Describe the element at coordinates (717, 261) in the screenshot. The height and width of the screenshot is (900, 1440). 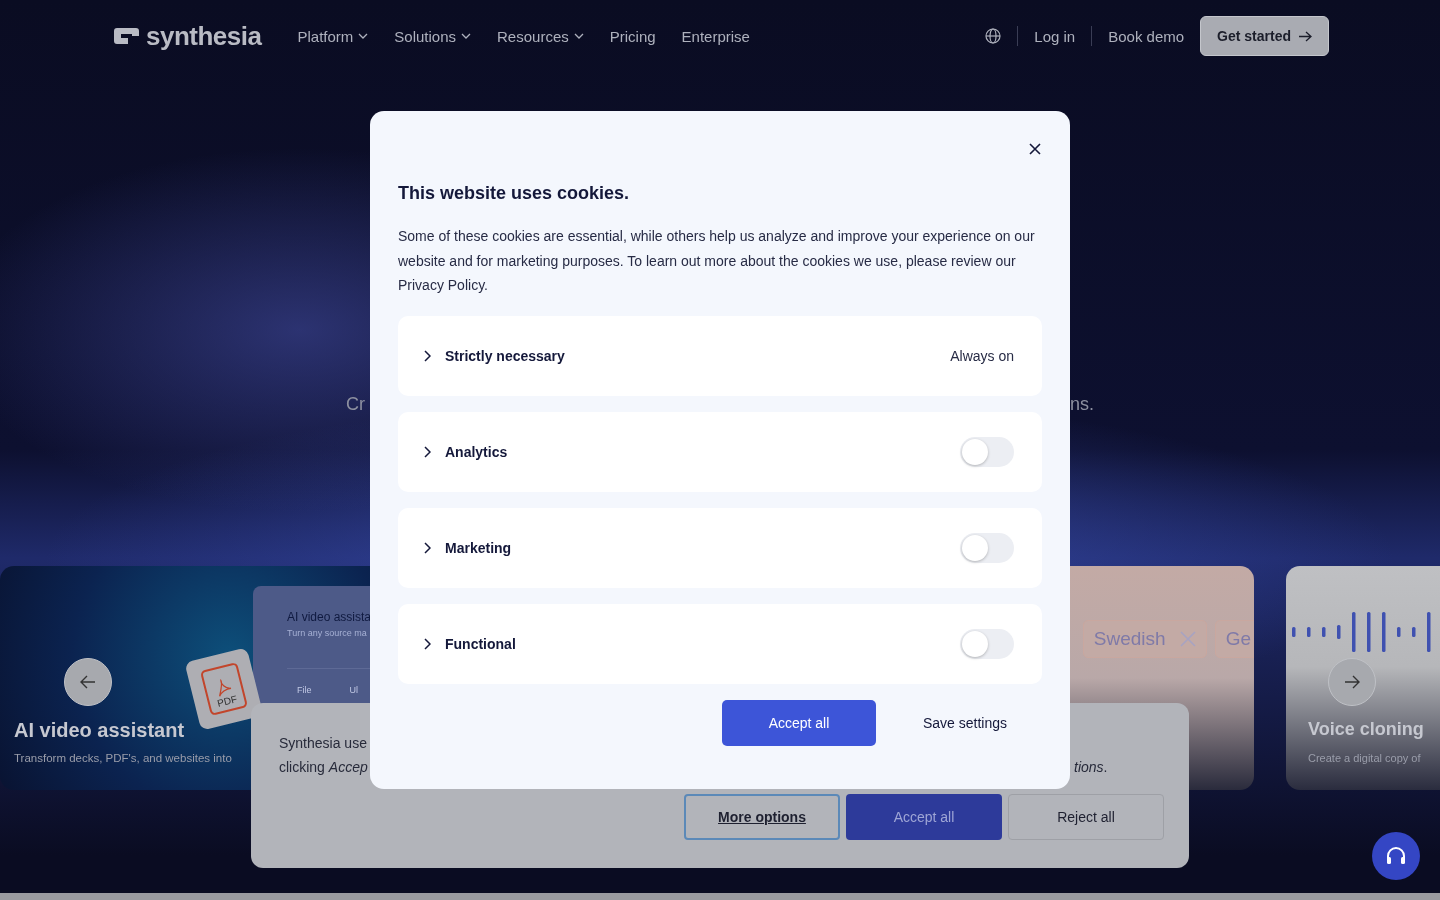
I see `dialog-description: Some of these cookies are essential, while others help us analyze and improve your experience on our website and for marketing purposes. To learn out more about the cookies we use, please review our Privacy Policy.` at that location.